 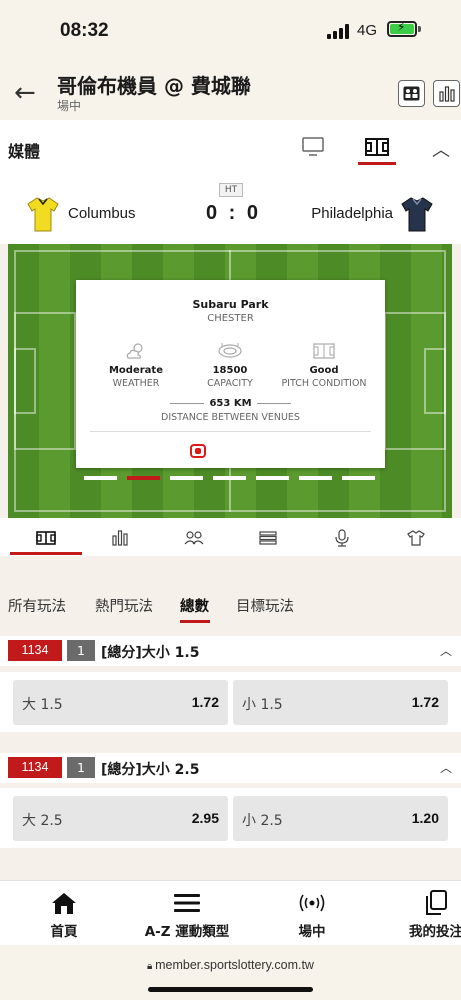 I want to click on browser-url-bar: 🔒︎ member.sportslottery.com.tw, so click(x=230, y=972).